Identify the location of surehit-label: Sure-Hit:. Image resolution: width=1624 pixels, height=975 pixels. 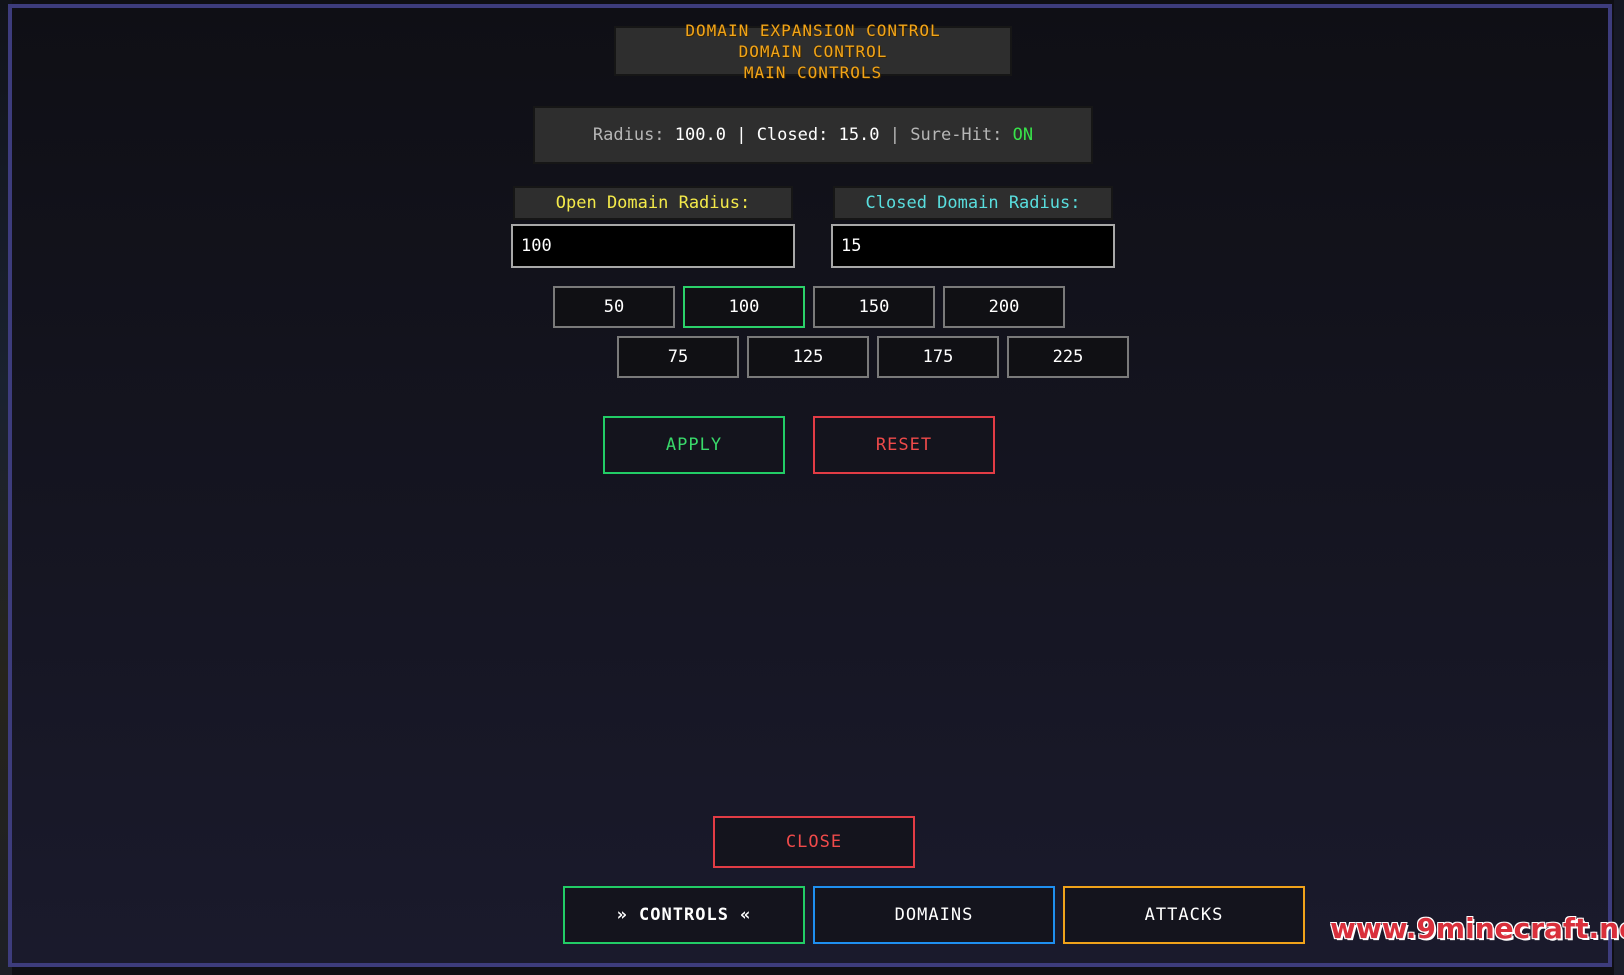
(961, 135).